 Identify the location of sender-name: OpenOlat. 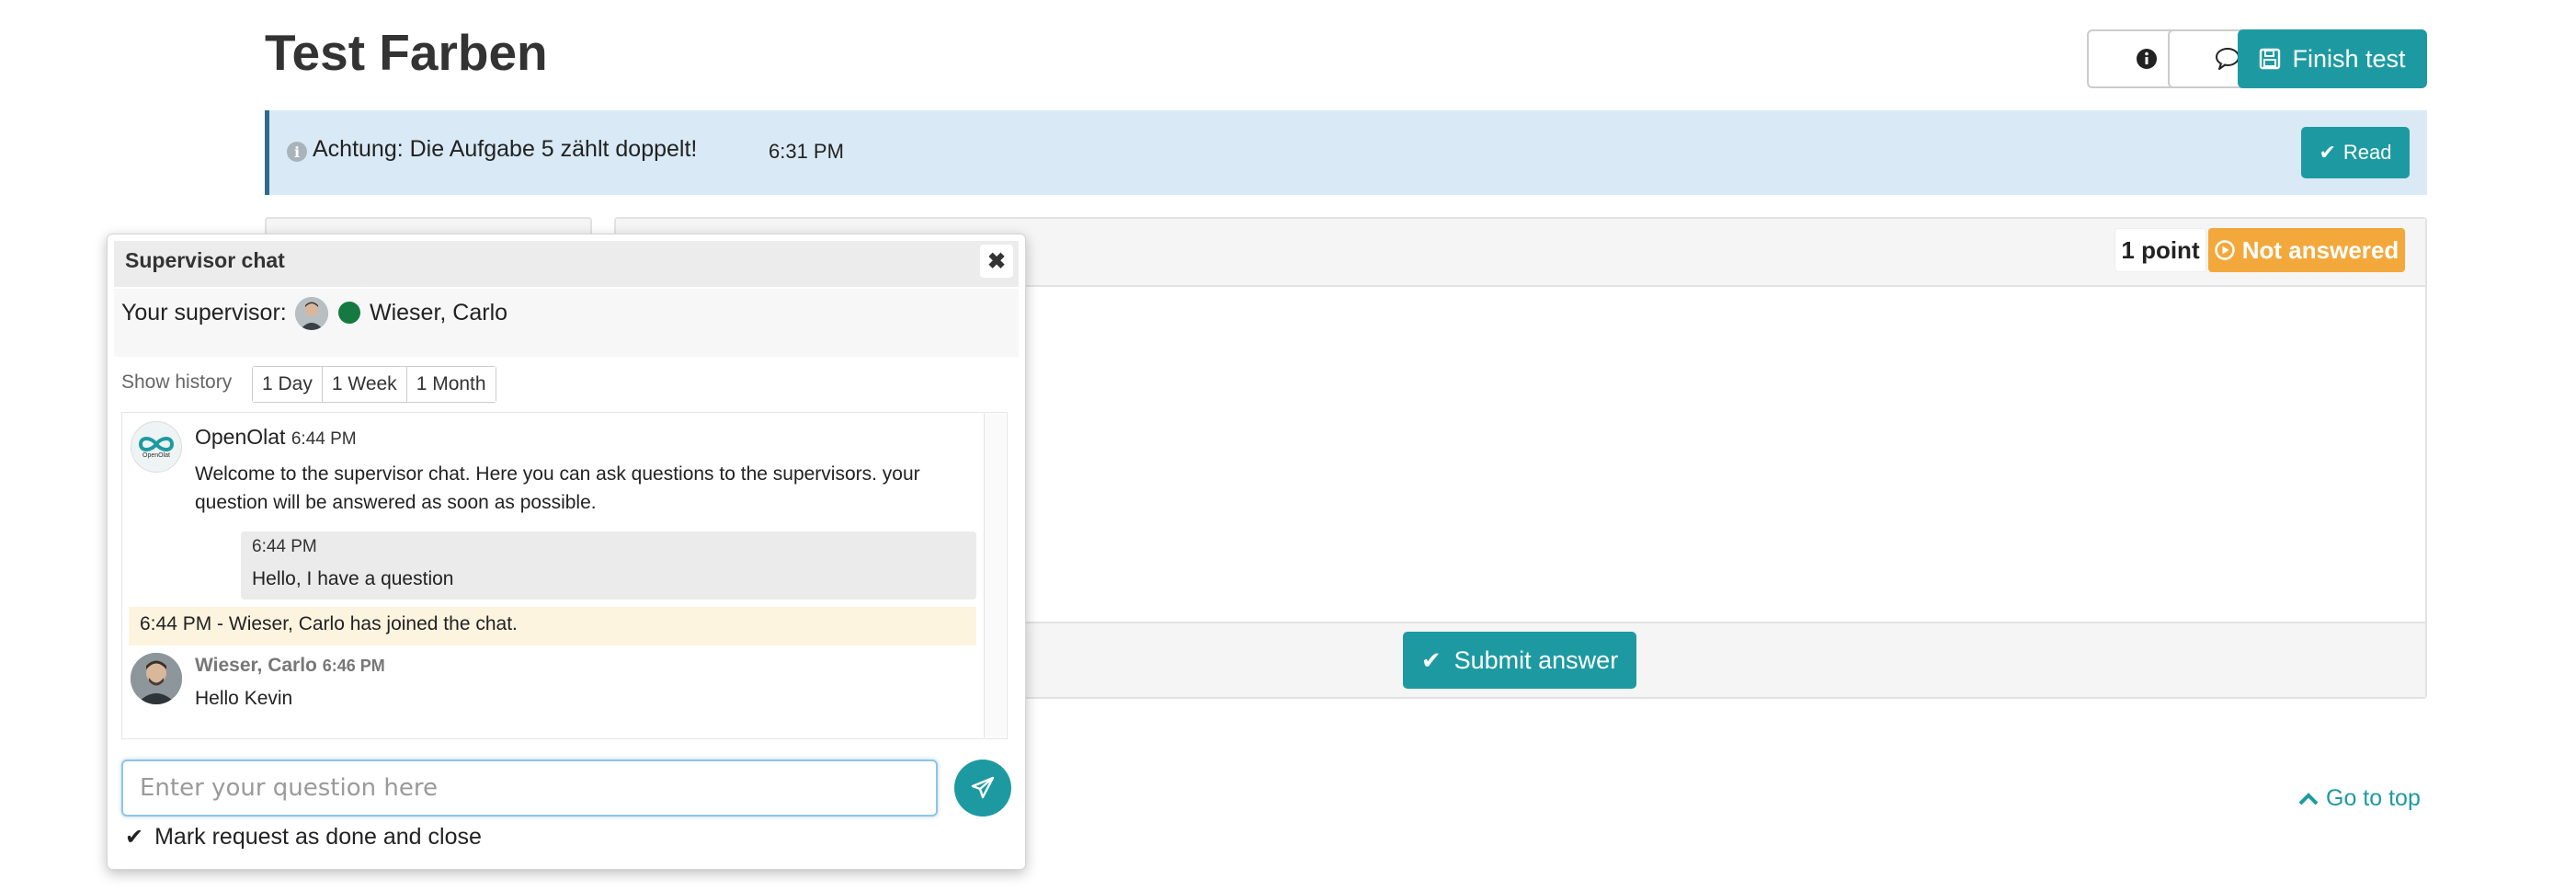
(240, 437).